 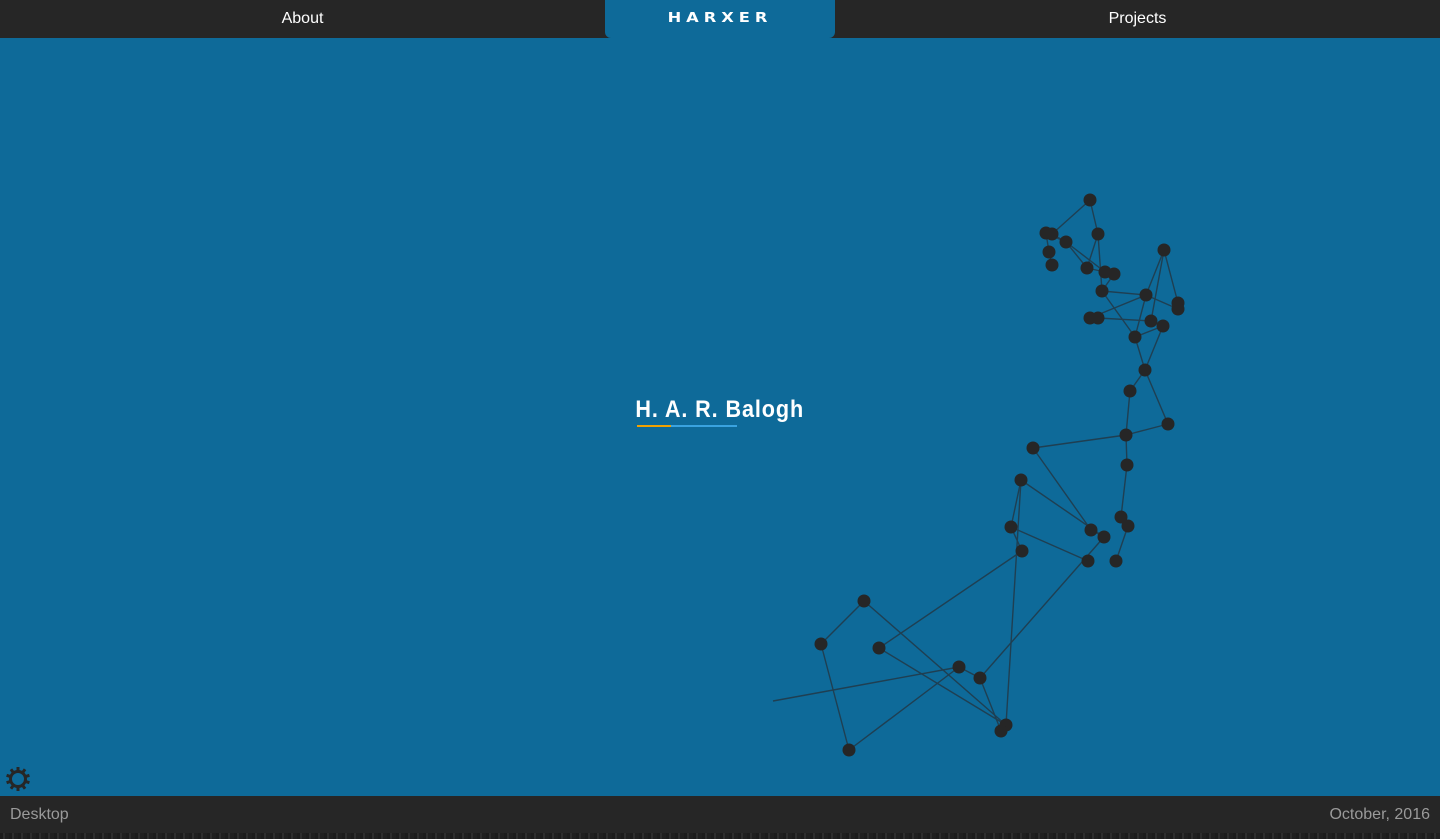 I want to click on gear-icon, so click(x=18, y=779).